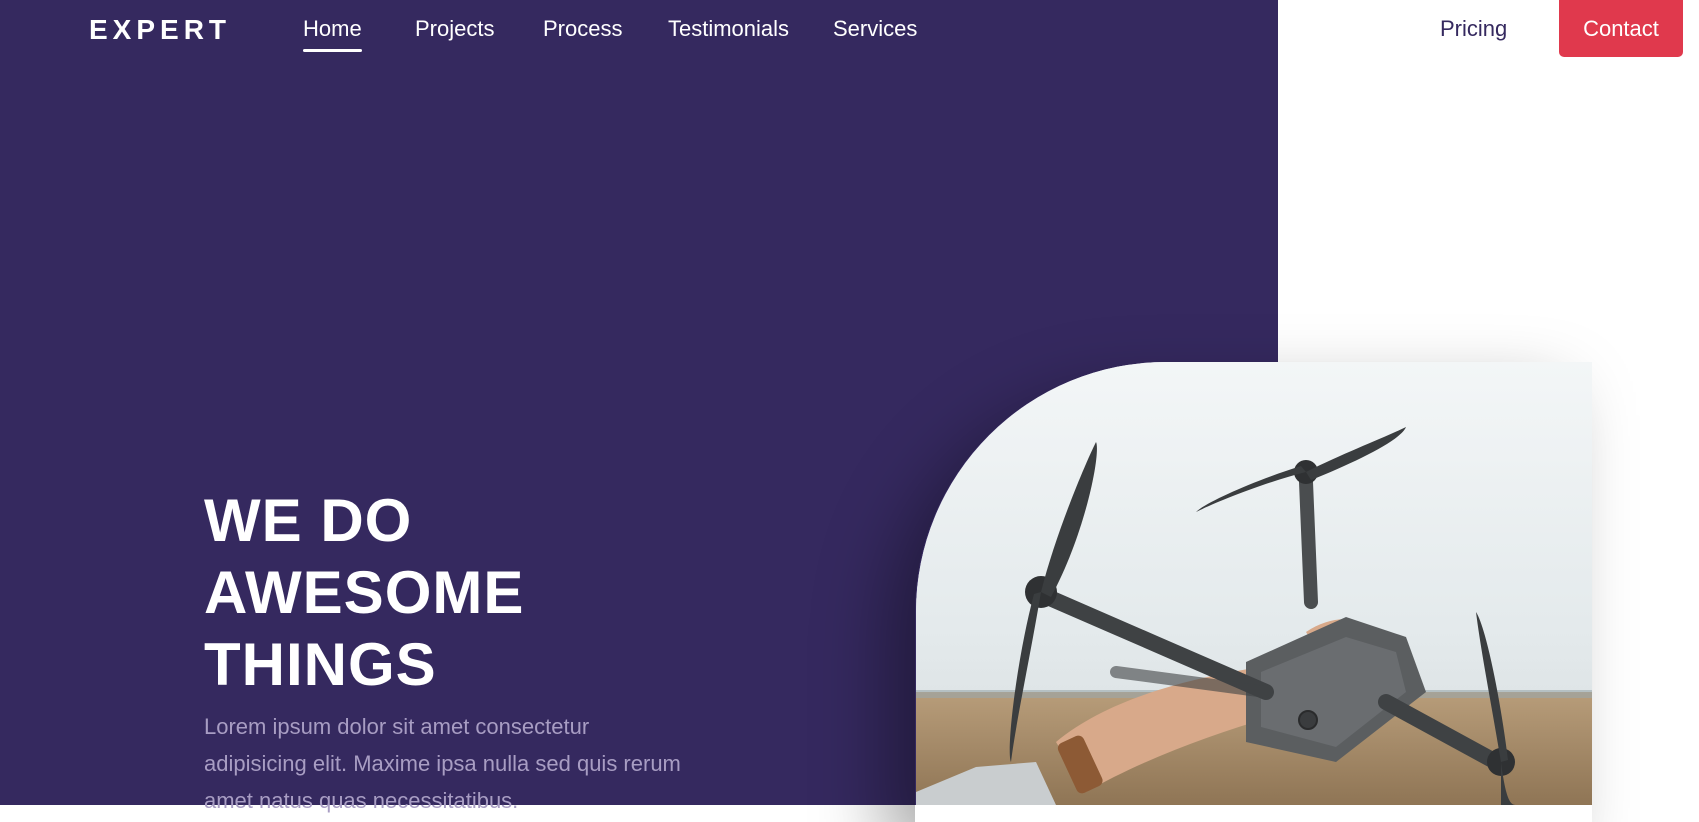 The height and width of the screenshot is (822, 1699). What do you see at coordinates (454, 29) in the screenshot?
I see `nav-link-projects: Projects` at bounding box center [454, 29].